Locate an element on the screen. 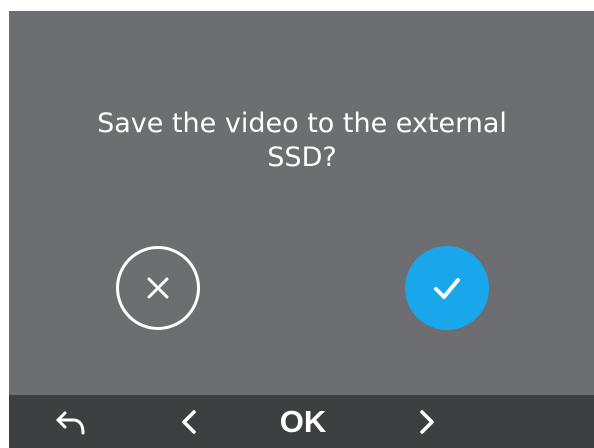 This screenshot has height=448, width=594. ok-button: OK is located at coordinates (303, 421).